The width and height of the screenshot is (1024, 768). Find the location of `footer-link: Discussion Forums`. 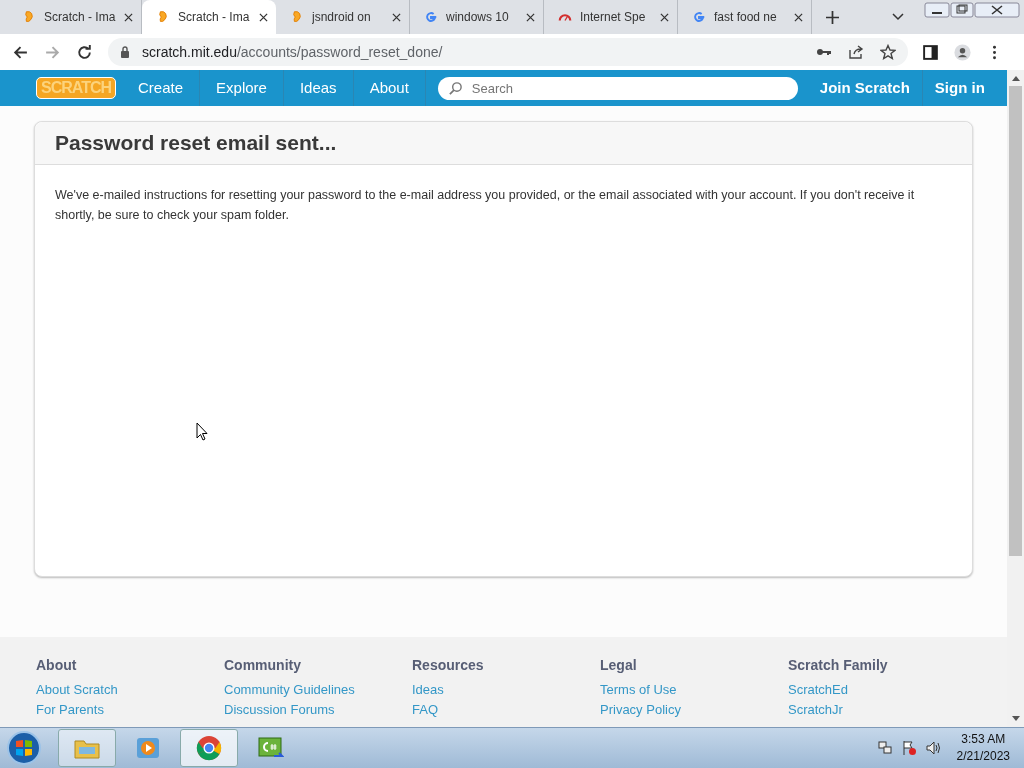

footer-link: Discussion Forums is located at coordinates (318, 710).